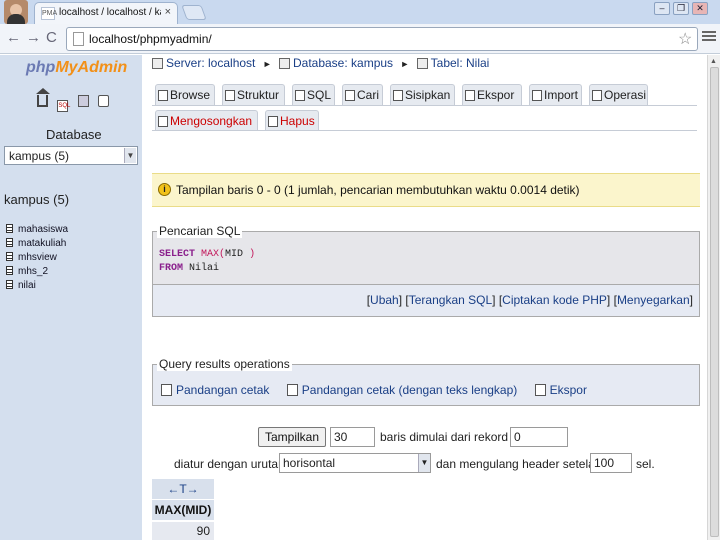  Describe the element at coordinates (350, 95) in the screenshot. I see `search-icon` at that location.